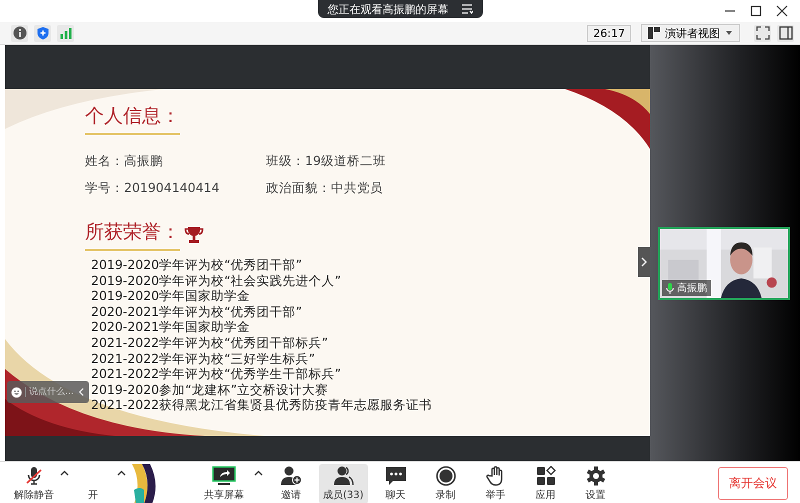 This screenshot has height=503, width=800. What do you see at coordinates (595, 476) in the screenshot?
I see `settings-icon` at bounding box center [595, 476].